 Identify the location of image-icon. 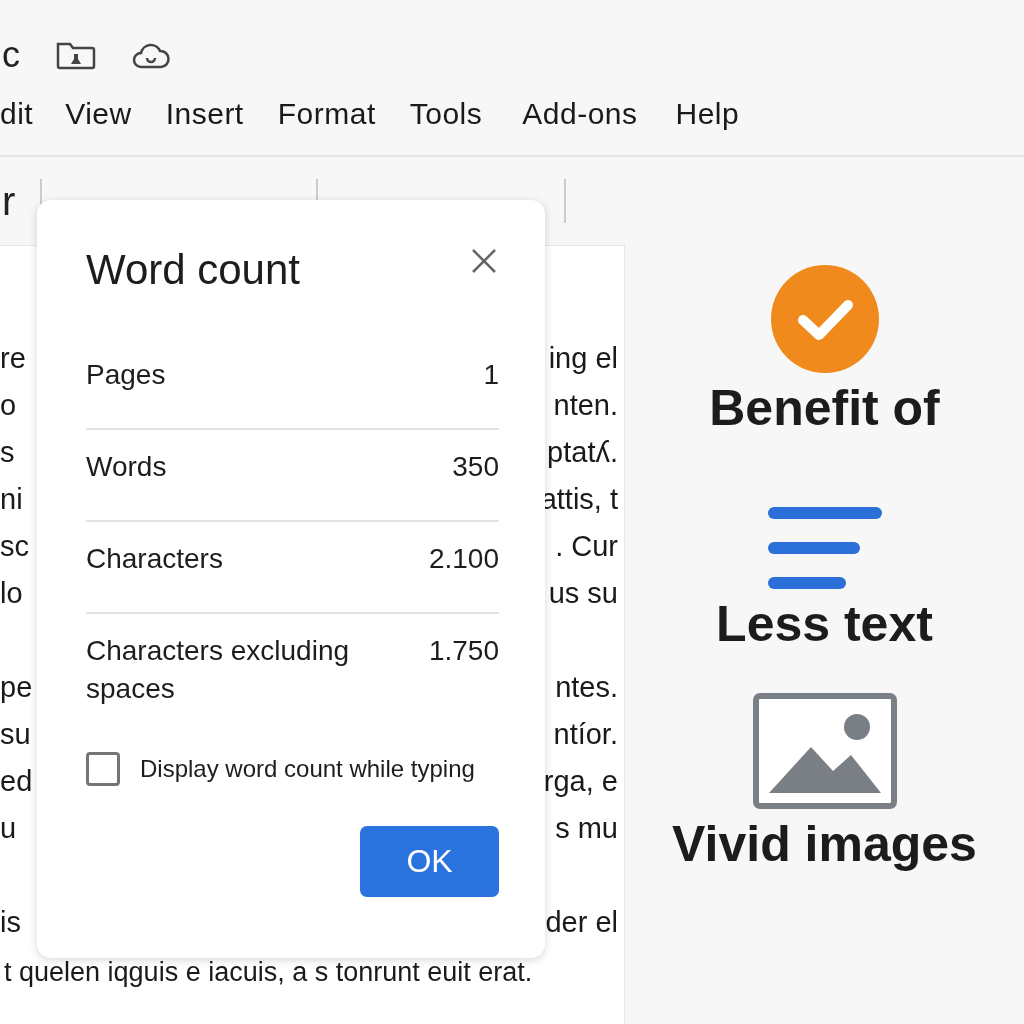
(824, 751).